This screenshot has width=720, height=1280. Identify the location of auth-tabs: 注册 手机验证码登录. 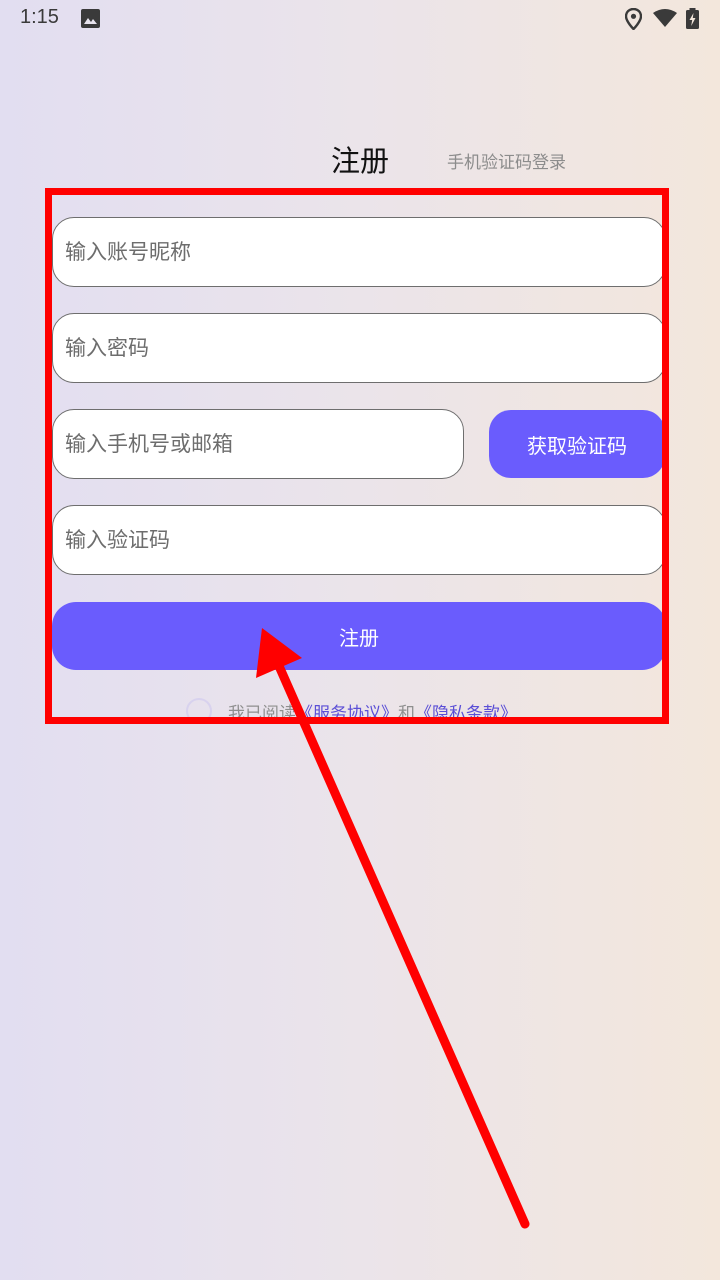
(360, 160).